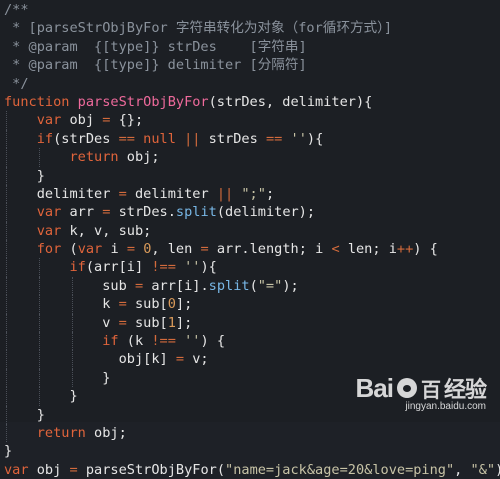 The height and width of the screenshot is (479, 500). What do you see at coordinates (167, 267) in the screenshot?
I see `code-token: !==` at bounding box center [167, 267].